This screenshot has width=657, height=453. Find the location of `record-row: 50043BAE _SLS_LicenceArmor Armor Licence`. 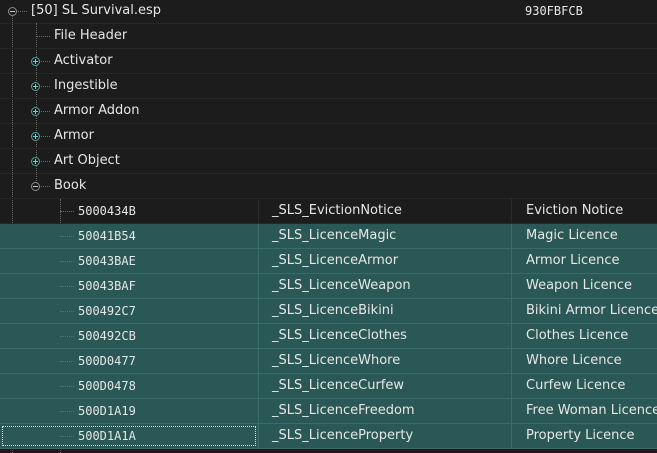

record-row: 50043BAE _SLS_LicenceArmor Armor Licence is located at coordinates (328, 261).